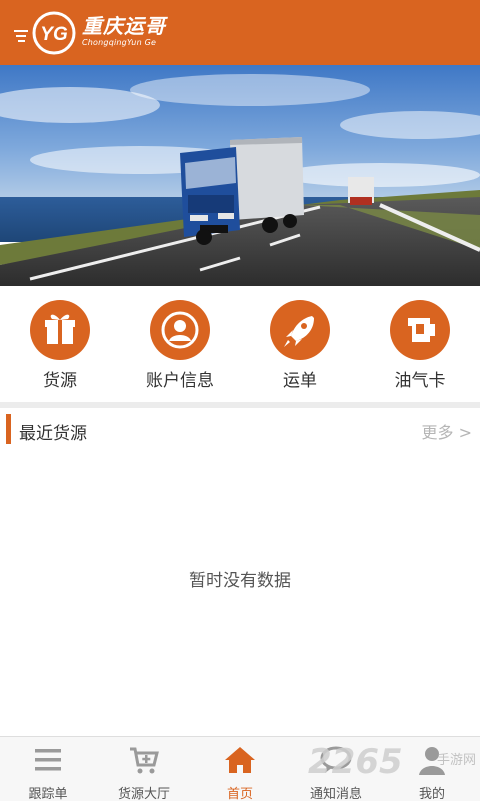 This screenshot has height=802, width=480. What do you see at coordinates (240, 429) in the screenshot?
I see `recent-cargo-header: 最近货源 更多 >` at bounding box center [240, 429].